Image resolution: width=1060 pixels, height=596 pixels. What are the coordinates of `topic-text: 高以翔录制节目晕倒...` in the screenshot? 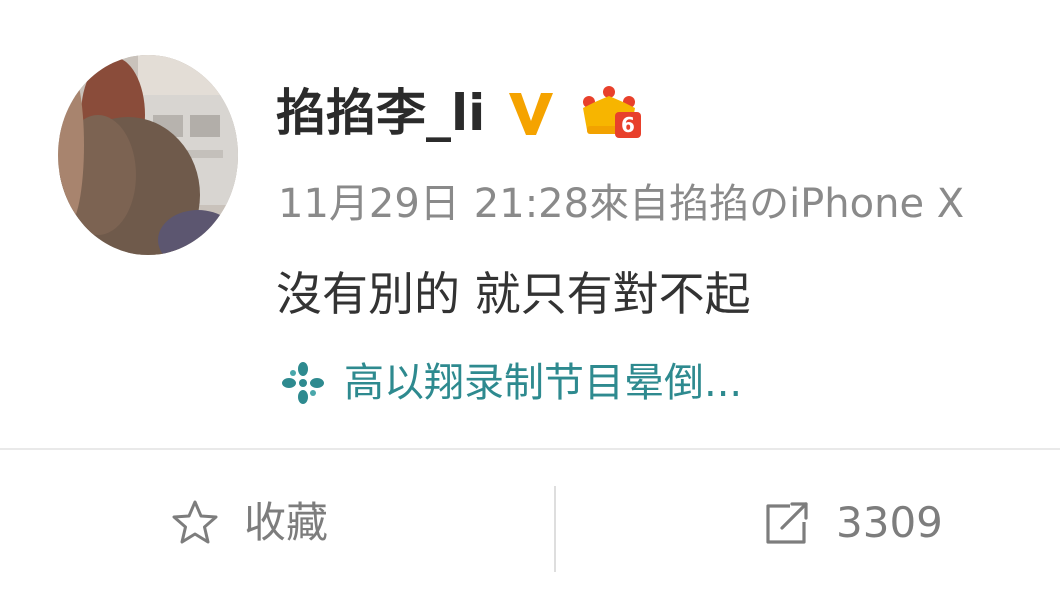 It's located at (543, 383).